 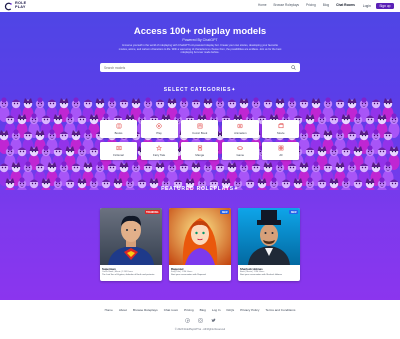 I want to click on featured-title: FEATURED ROLEPLAYS✦, so click(x=200, y=189).